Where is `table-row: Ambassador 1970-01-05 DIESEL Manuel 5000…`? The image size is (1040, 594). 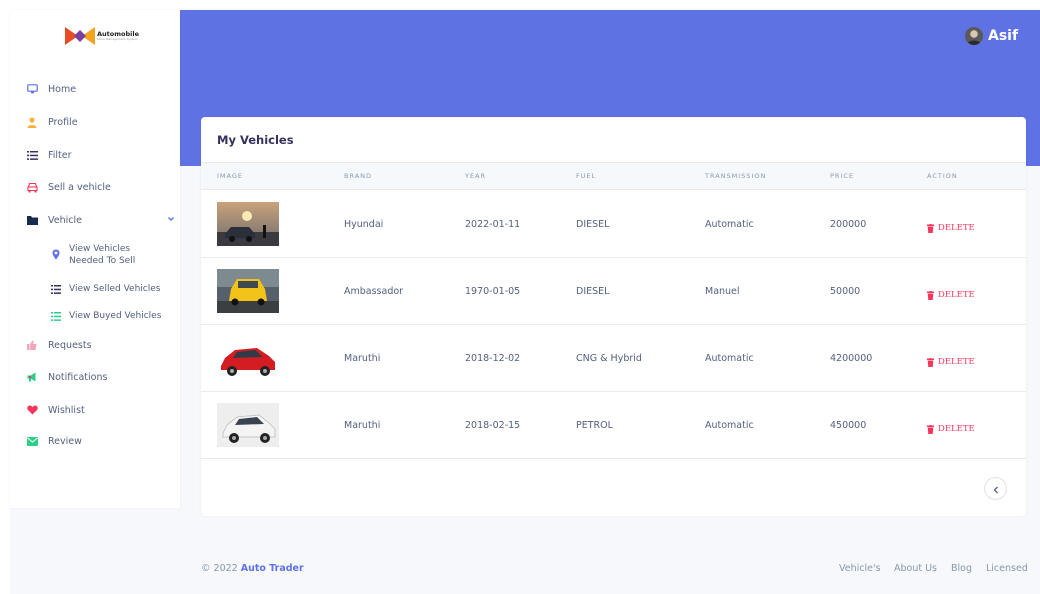 table-row: Ambassador 1970-01-05 DIESEL Manuel 5000… is located at coordinates (613, 291).